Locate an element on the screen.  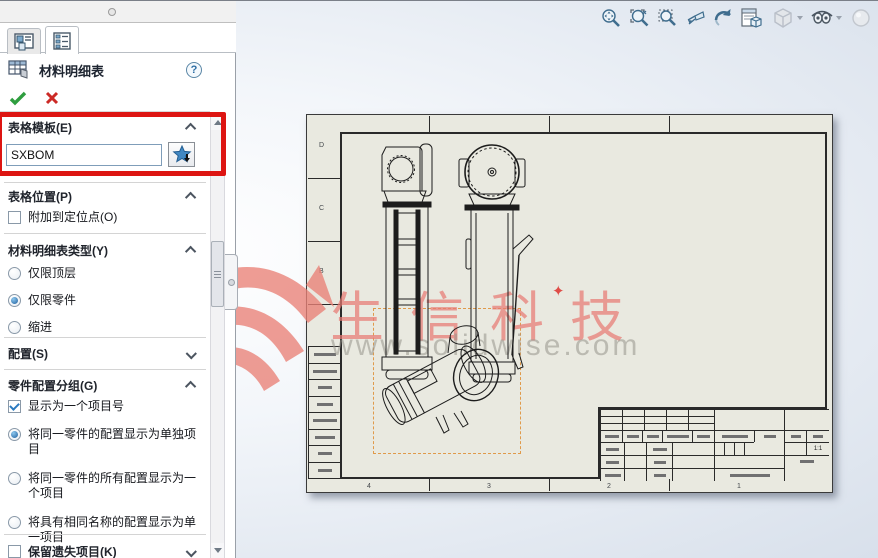
bom-table-icon is located at coordinates (18, 69).